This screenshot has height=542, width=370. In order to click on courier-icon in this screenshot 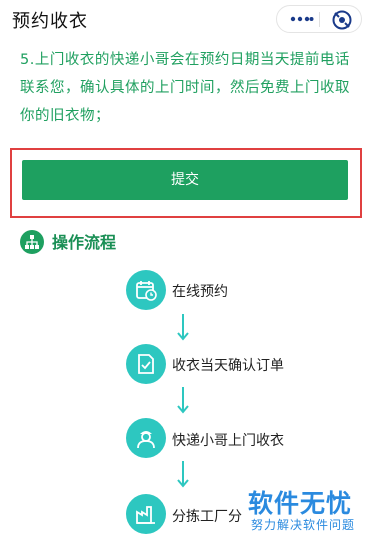, I will do `click(146, 438)`.